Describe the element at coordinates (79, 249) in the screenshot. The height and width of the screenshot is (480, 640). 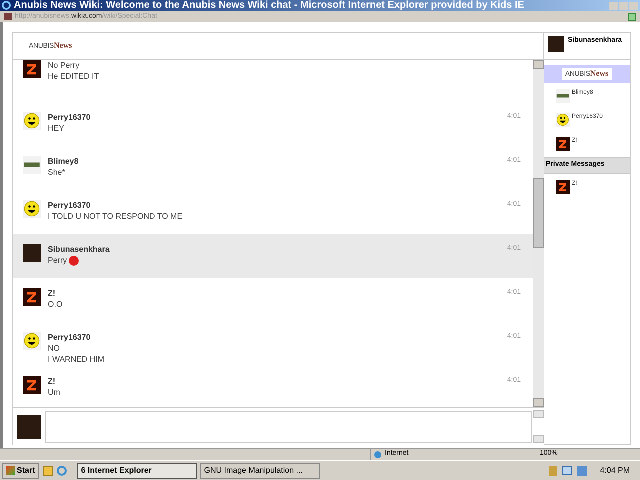
I see `message-author: Sibunasenkhara` at that location.